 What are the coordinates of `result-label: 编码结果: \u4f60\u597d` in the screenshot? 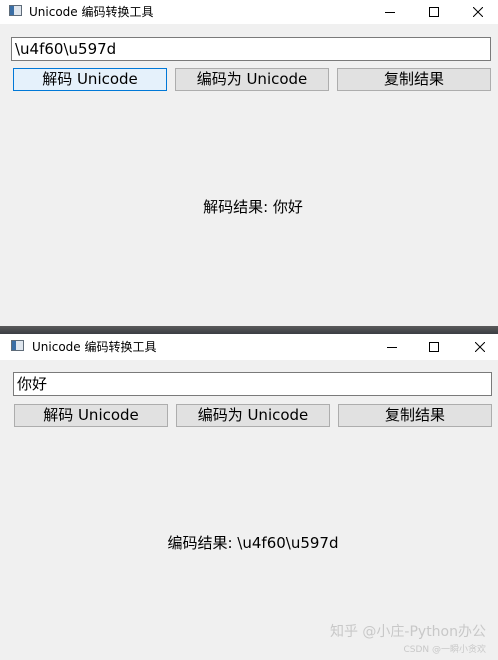 It's located at (253, 543).